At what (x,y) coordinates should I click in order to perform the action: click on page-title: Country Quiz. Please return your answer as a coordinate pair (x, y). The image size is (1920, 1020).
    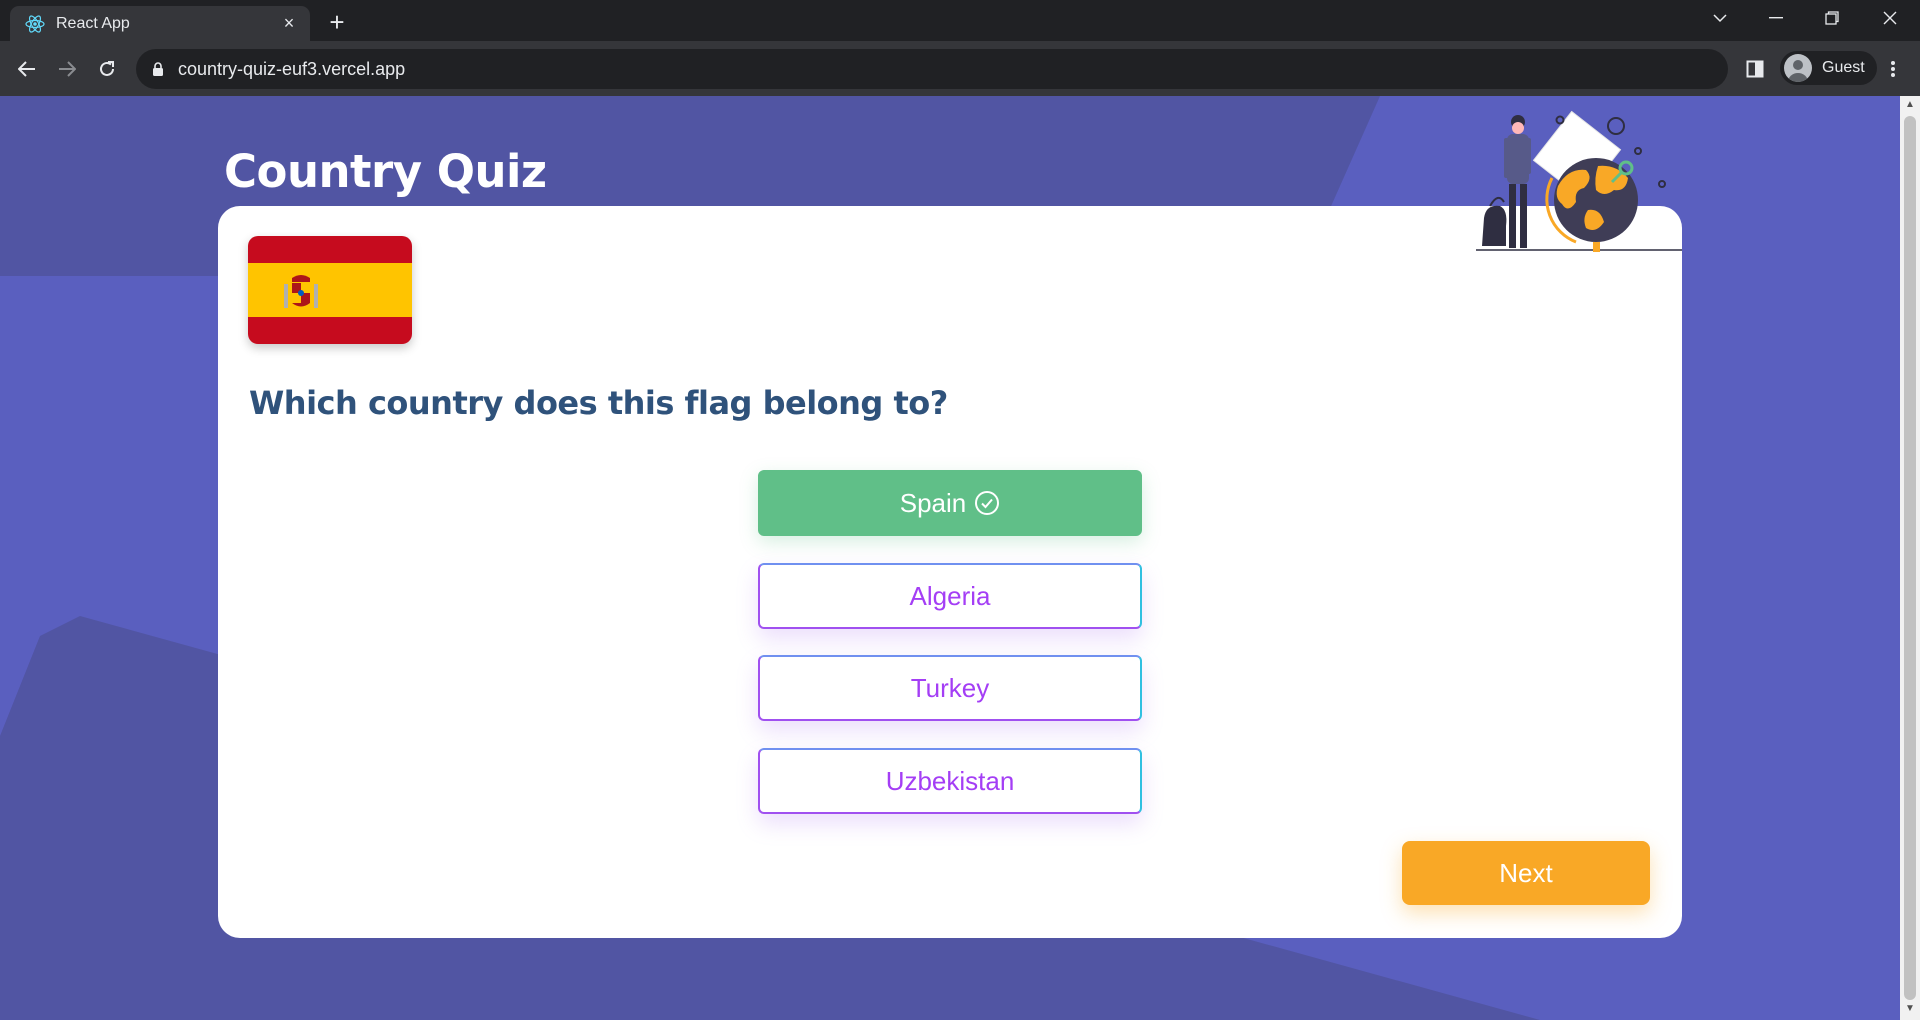
    Looking at the image, I should click on (385, 171).